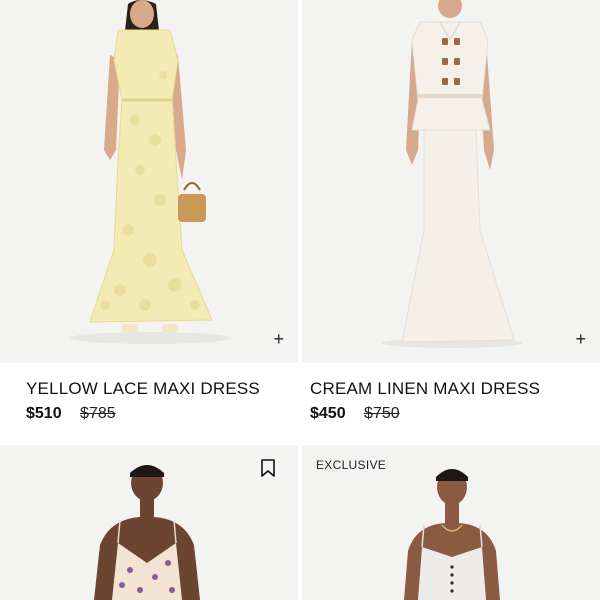 This screenshot has width=600, height=600. What do you see at coordinates (143, 389) in the screenshot?
I see `product-name: YELLOW LACE MAXI DRESS` at bounding box center [143, 389].